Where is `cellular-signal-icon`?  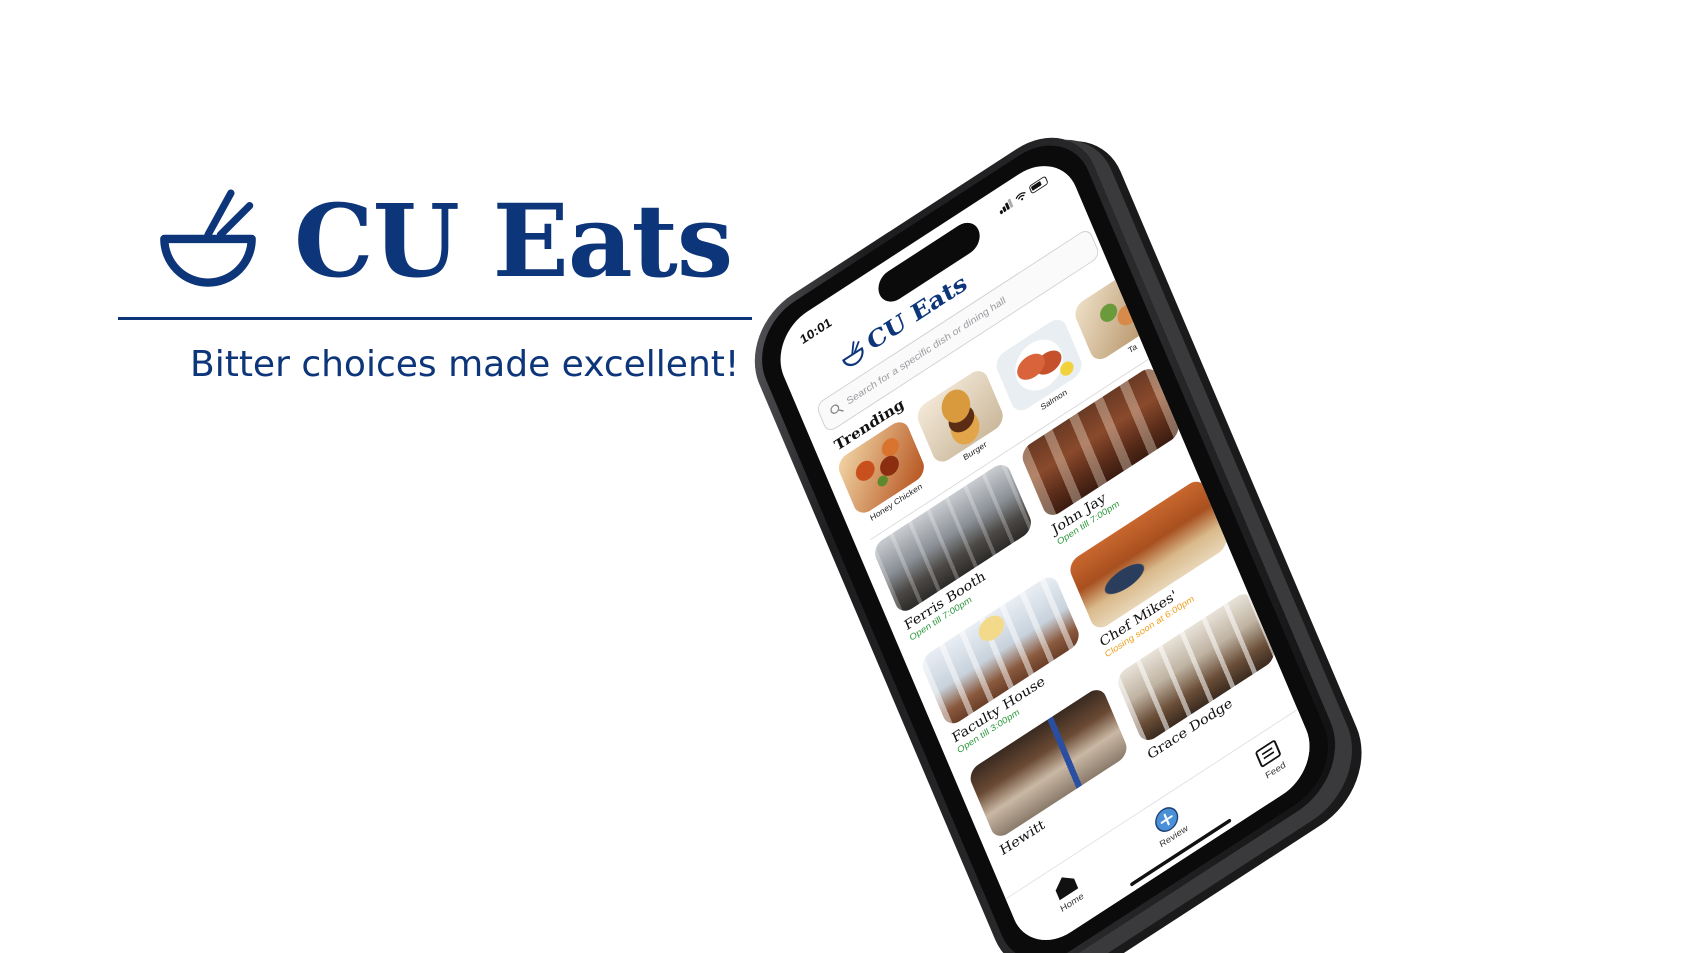
cellular-signal-icon is located at coordinates (1005, 206).